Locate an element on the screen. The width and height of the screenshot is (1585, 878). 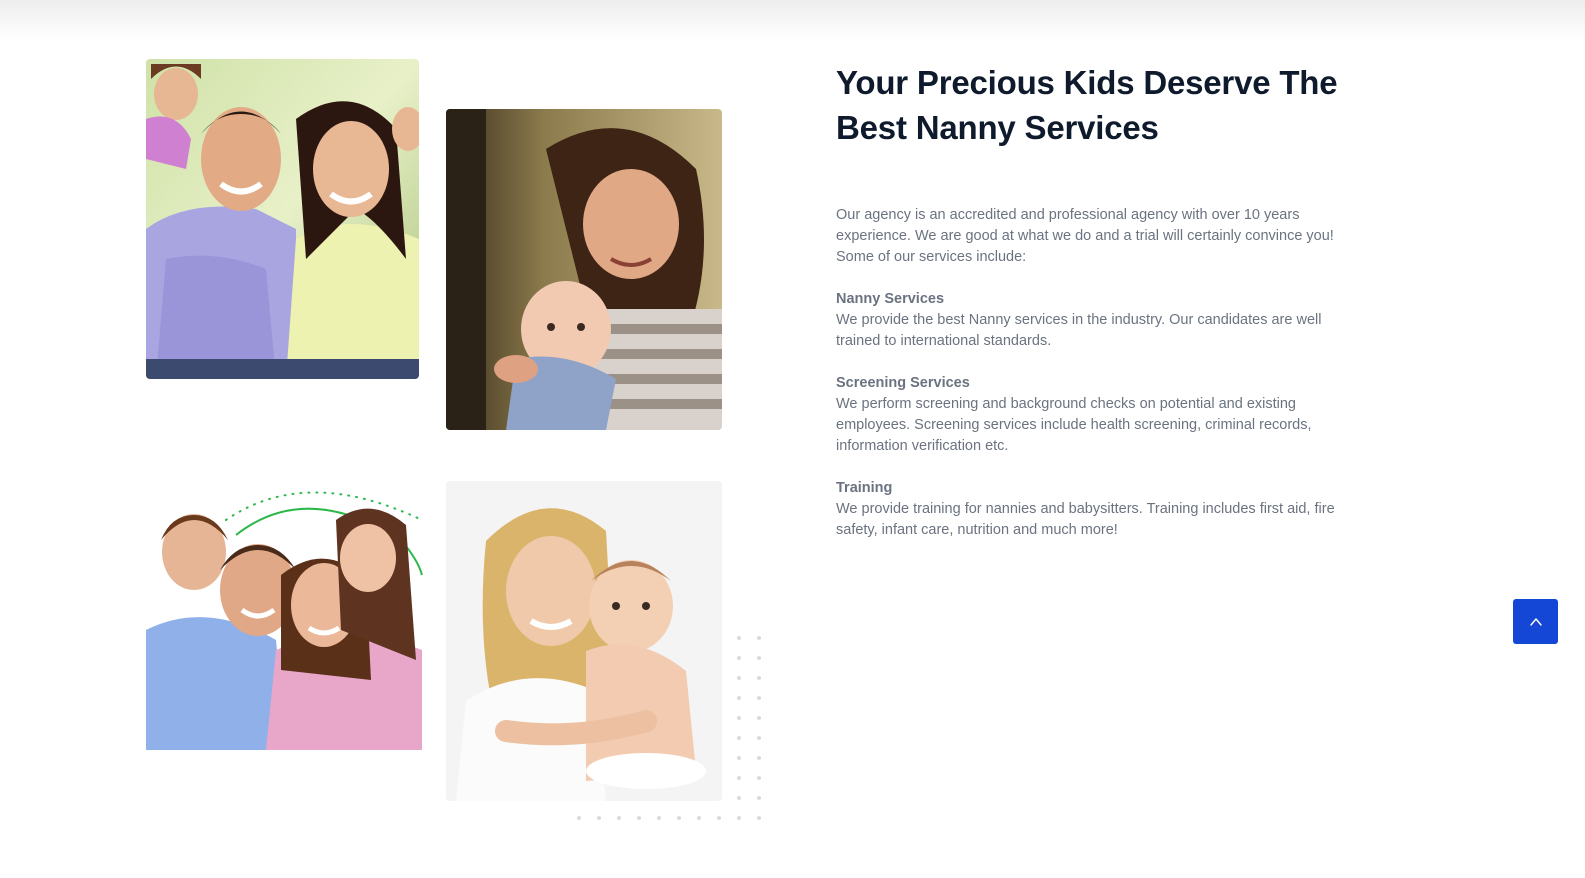
mother-baby-white-photo is located at coordinates (584, 641).